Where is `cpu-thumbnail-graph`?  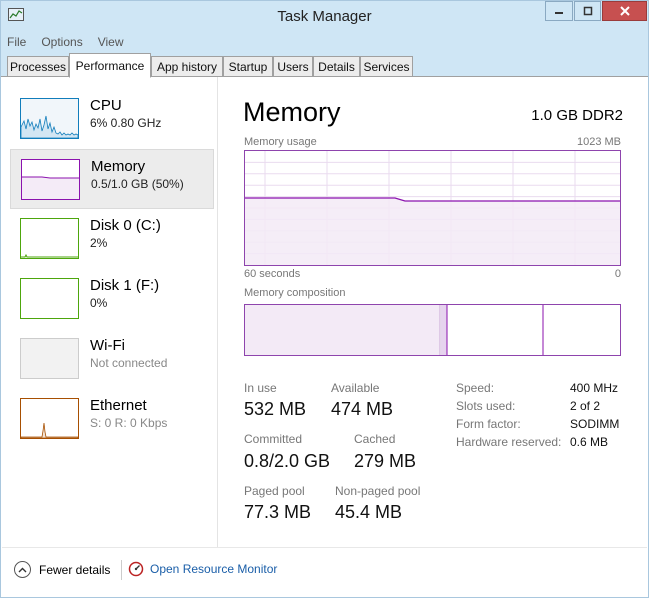 cpu-thumbnail-graph is located at coordinates (49, 118).